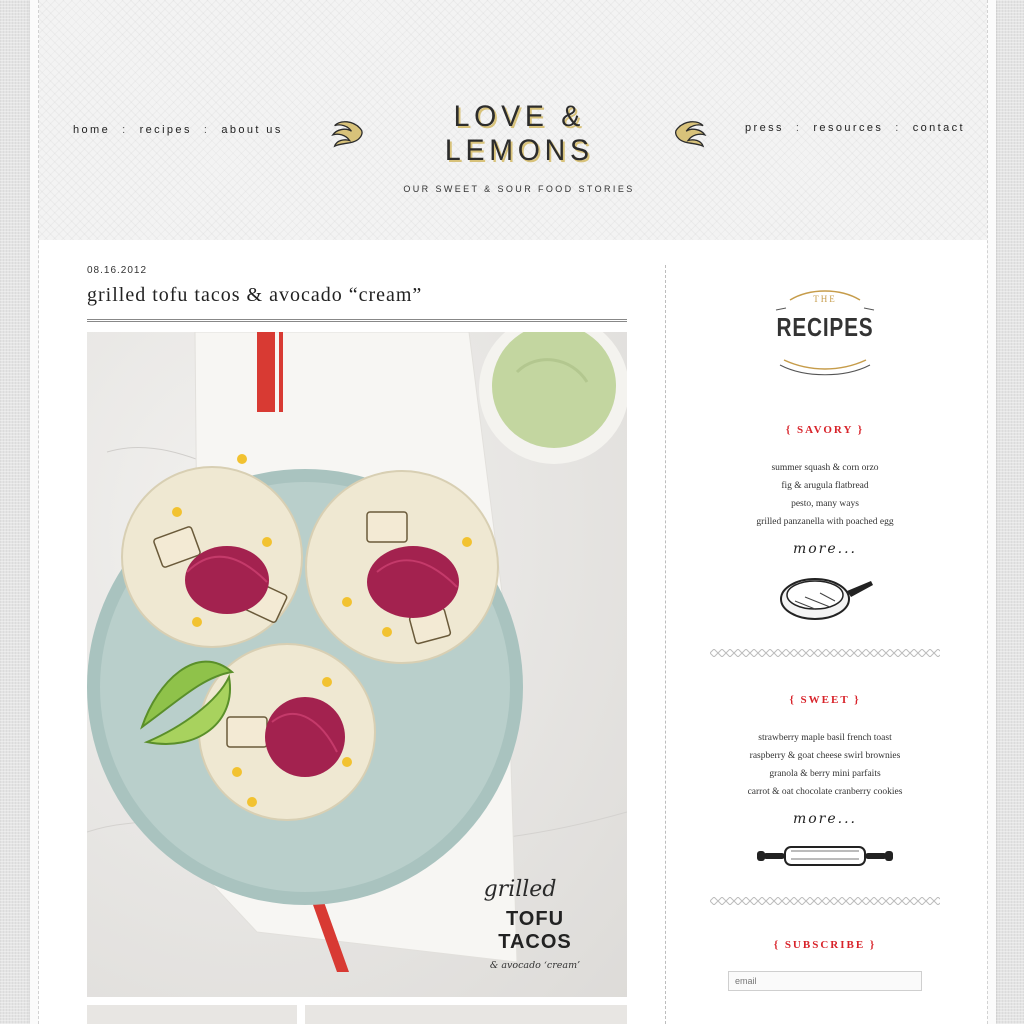 The width and height of the screenshot is (1024, 1024). Describe the element at coordinates (825, 430) in the screenshot. I see `savory-heading: { SAVORY }` at that location.